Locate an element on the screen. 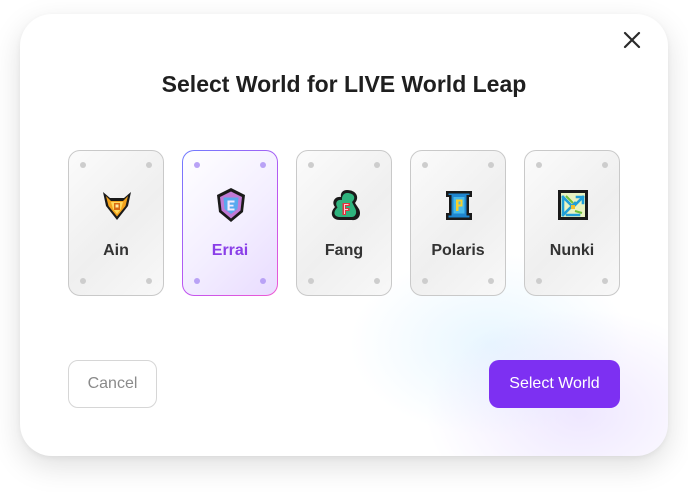  close-icon is located at coordinates (632, 40).